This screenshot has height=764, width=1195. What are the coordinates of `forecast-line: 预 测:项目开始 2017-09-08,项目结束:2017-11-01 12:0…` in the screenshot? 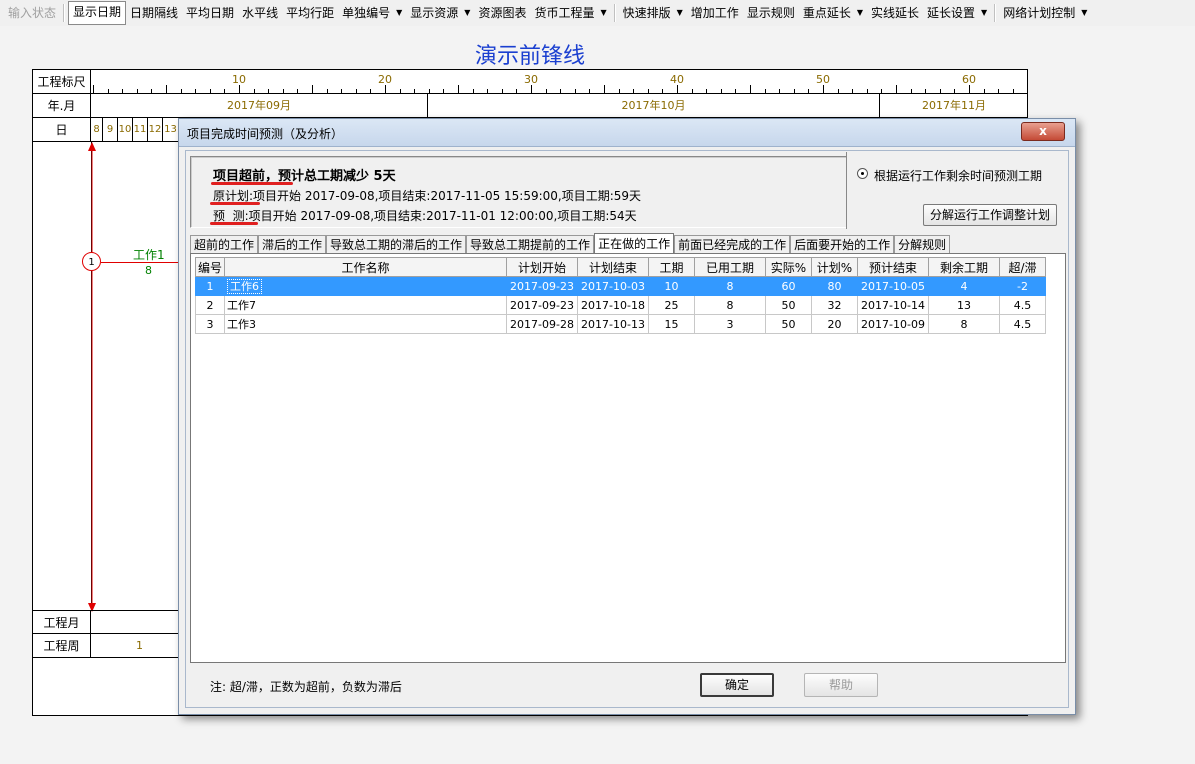 It's located at (423, 216).